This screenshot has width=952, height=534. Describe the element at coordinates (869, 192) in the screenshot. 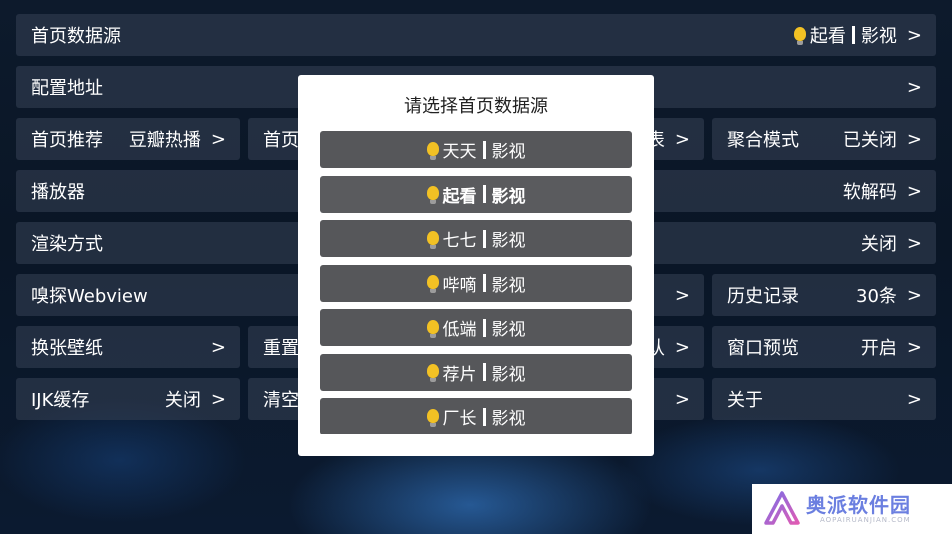

I see `setting-value: 软解码` at that location.